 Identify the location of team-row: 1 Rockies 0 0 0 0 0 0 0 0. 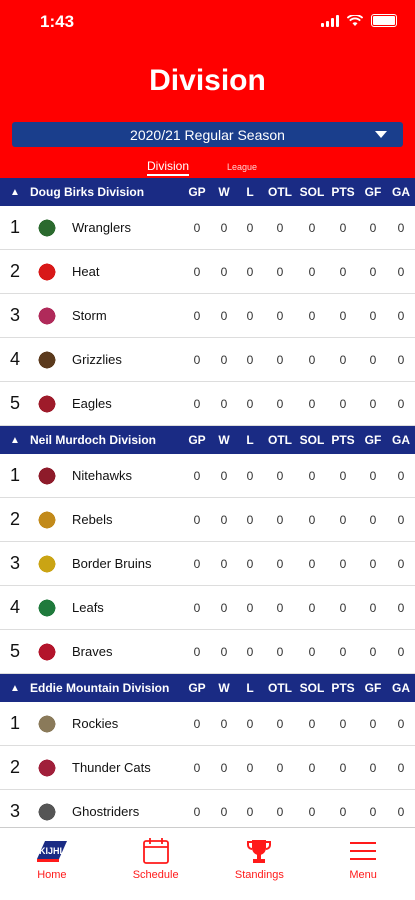
(207, 724).